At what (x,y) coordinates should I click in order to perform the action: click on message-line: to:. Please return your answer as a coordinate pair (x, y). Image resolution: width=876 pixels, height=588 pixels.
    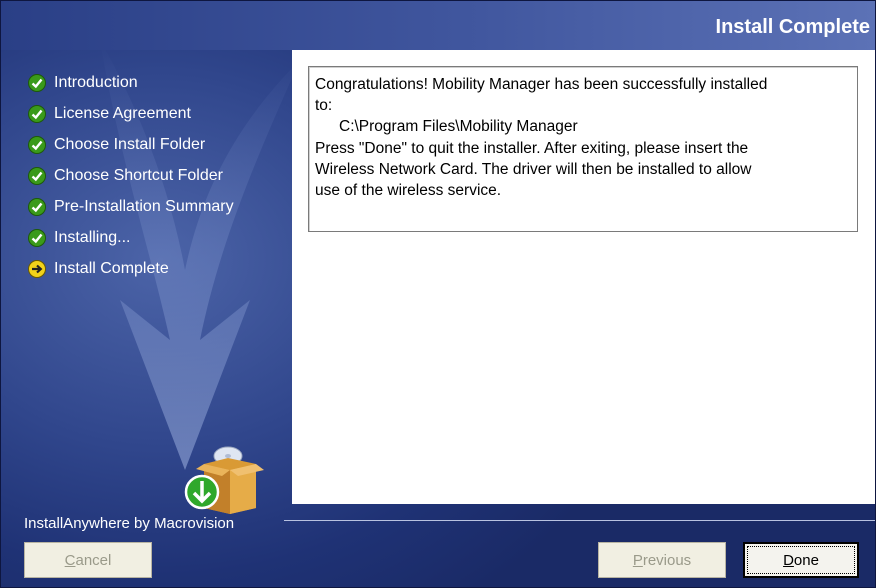
    Looking at the image, I should click on (324, 105).